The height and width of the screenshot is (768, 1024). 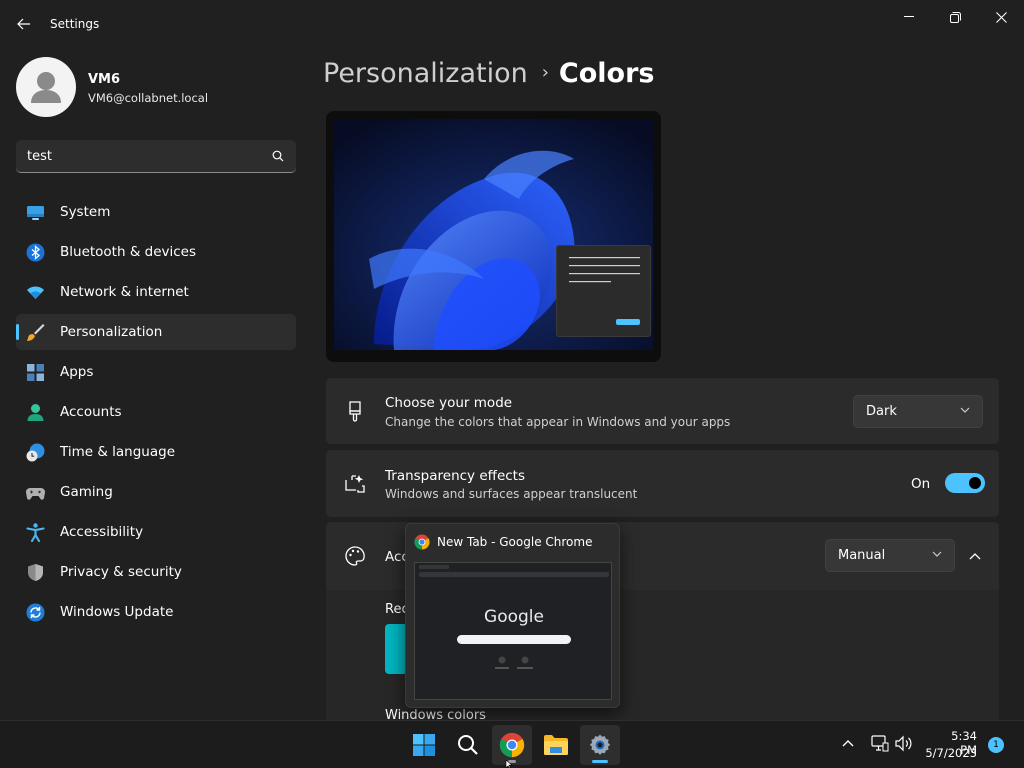 I want to click on dropdown-value: Manual, so click(x=862, y=555).